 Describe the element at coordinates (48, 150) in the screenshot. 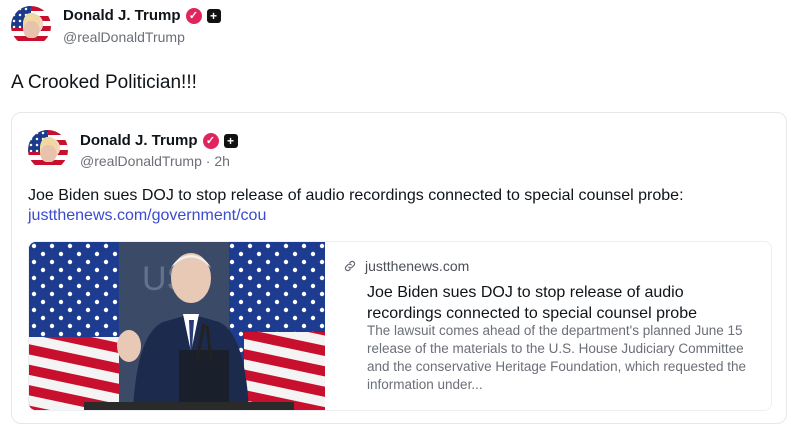

I see `quoted-author-avatar` at that location.